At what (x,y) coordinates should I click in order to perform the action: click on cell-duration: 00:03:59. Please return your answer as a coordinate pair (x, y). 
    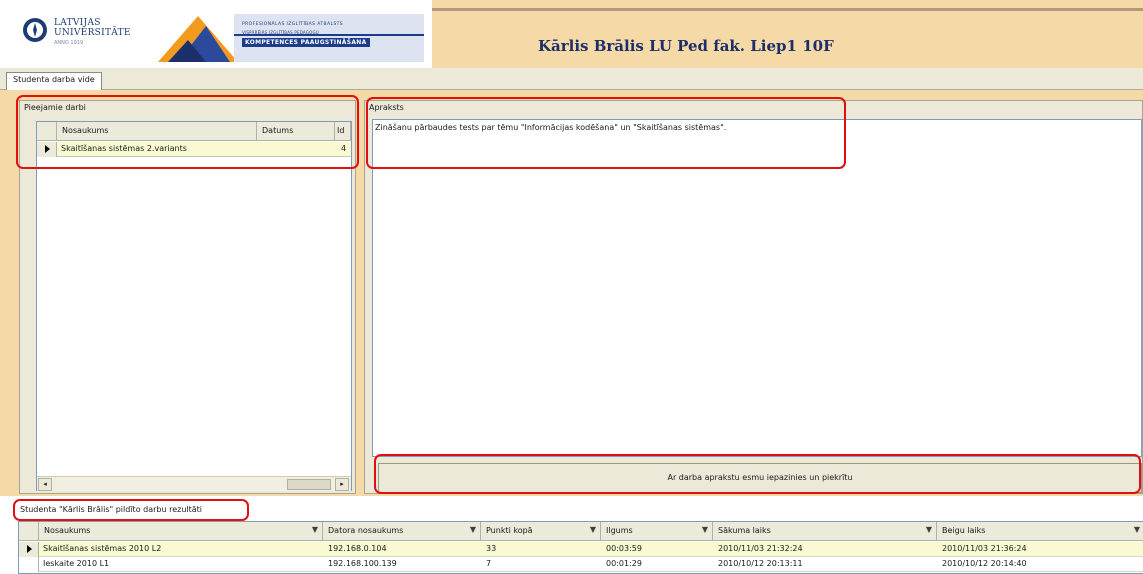
    Looking at the image, I should click on (624, 548).